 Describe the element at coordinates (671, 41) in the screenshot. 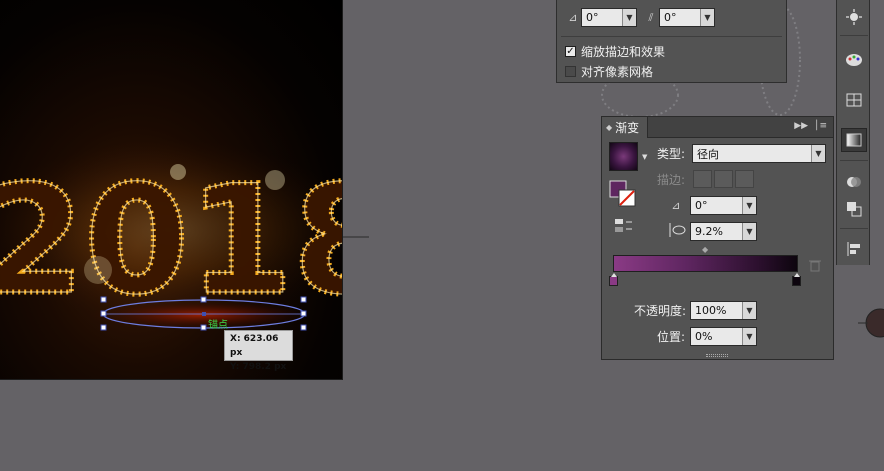

I see `stroke-options-panel: ⊿ 0° ▼ ⫽ 0° ▼ ✓ 缩放描边和效果 对齐像素网格` at that location.